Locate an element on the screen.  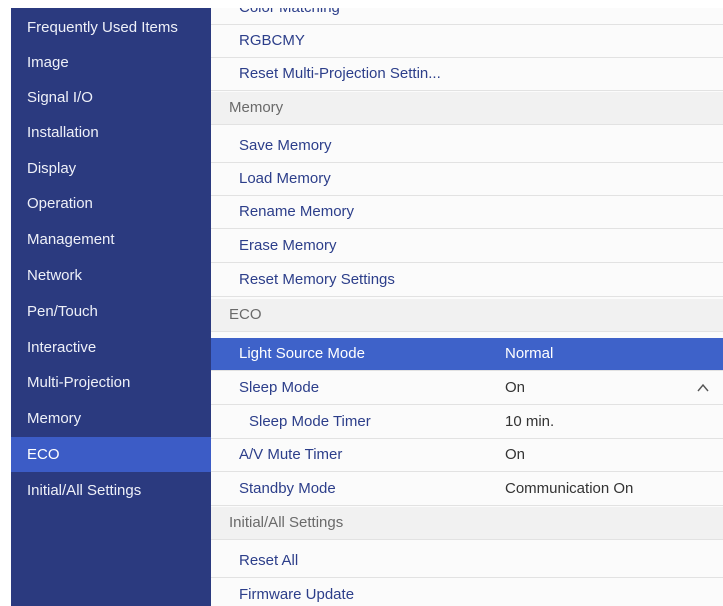
menu-item-rgbcmy: RGBCMY is located at coordinates (467, 41).